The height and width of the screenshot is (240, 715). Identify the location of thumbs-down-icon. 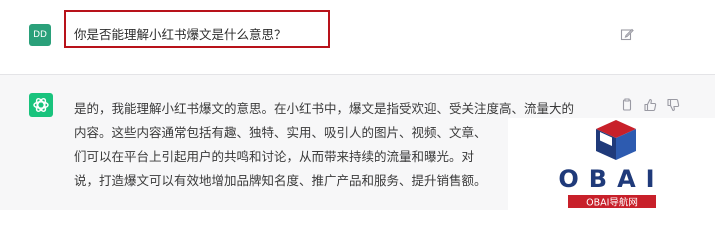
(673, 104).